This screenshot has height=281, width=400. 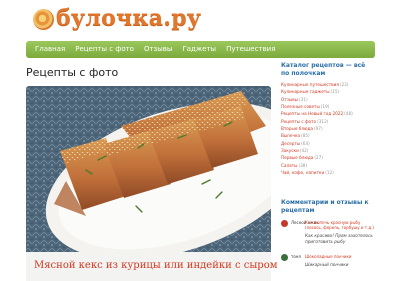 What do you see at coordinates (303, 165) in the screenshot?
I see `category-count: (38)` at bounding box center [303, 165].